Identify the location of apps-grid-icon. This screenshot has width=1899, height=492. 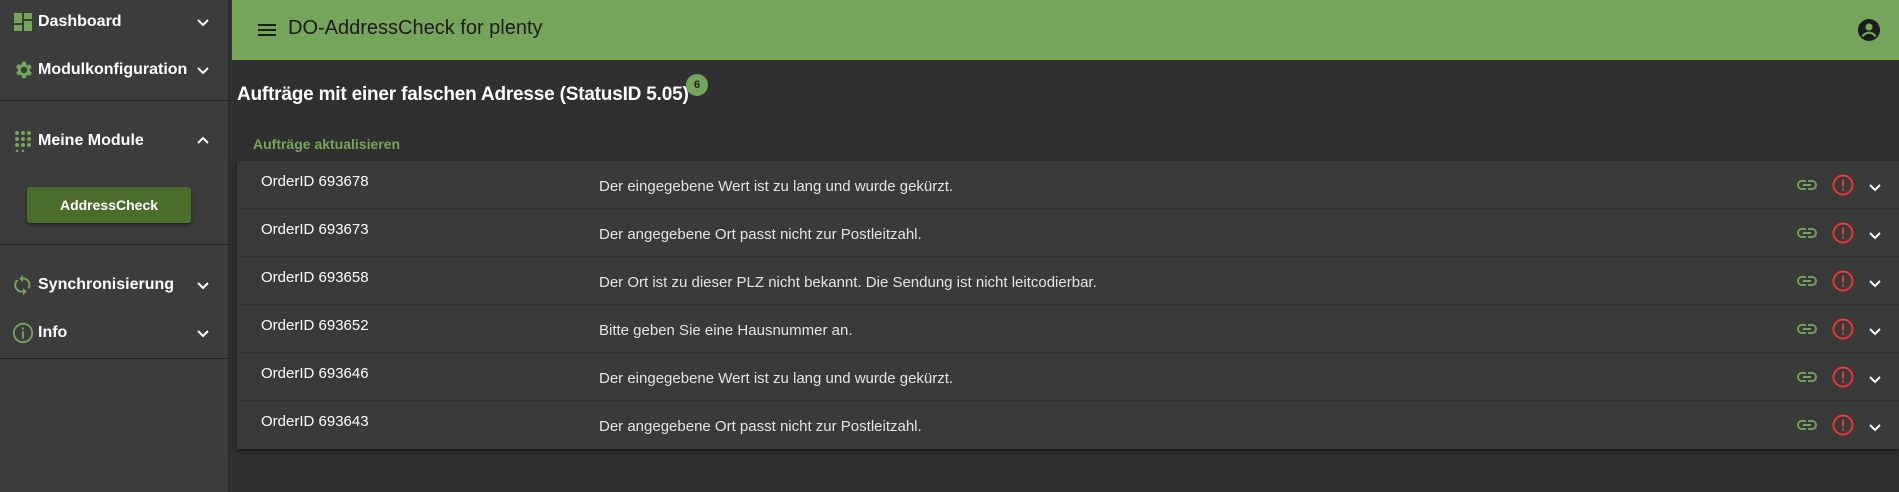
(23, 141).